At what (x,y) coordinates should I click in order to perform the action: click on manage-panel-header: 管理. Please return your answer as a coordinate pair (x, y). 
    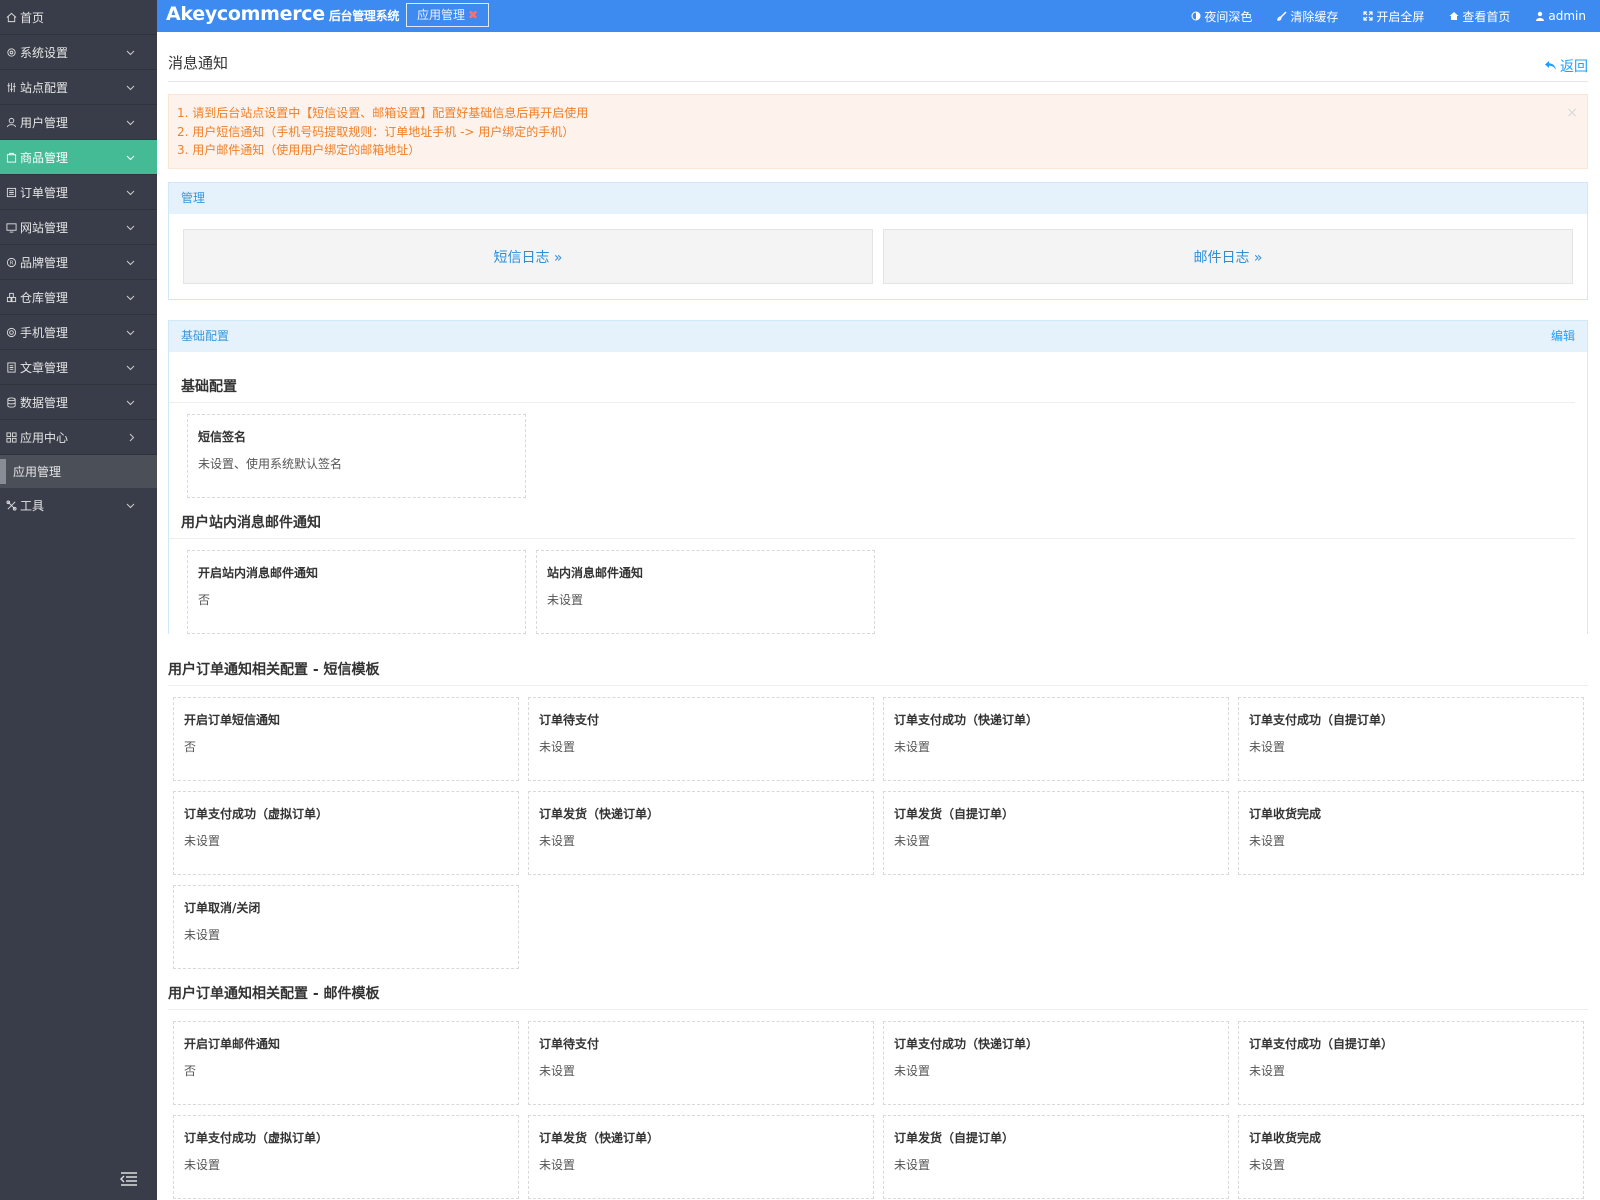
    Looking at the image, I should click on (878, 198).